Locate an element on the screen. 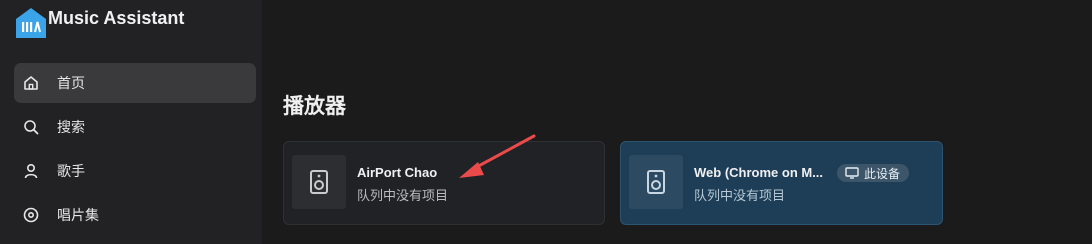  app-logo is located at coordinates (31, 23).